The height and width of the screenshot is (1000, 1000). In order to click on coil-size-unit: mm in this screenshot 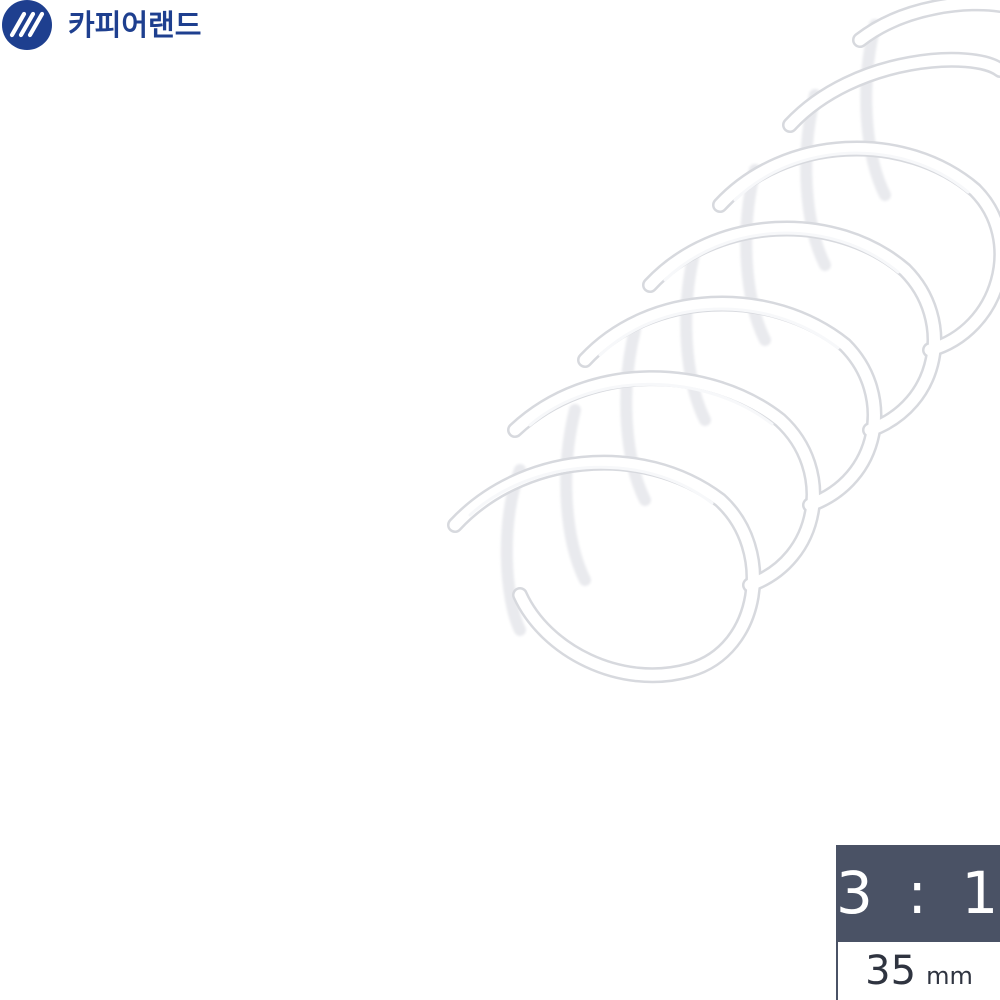, I will do `click(949, 976)`.